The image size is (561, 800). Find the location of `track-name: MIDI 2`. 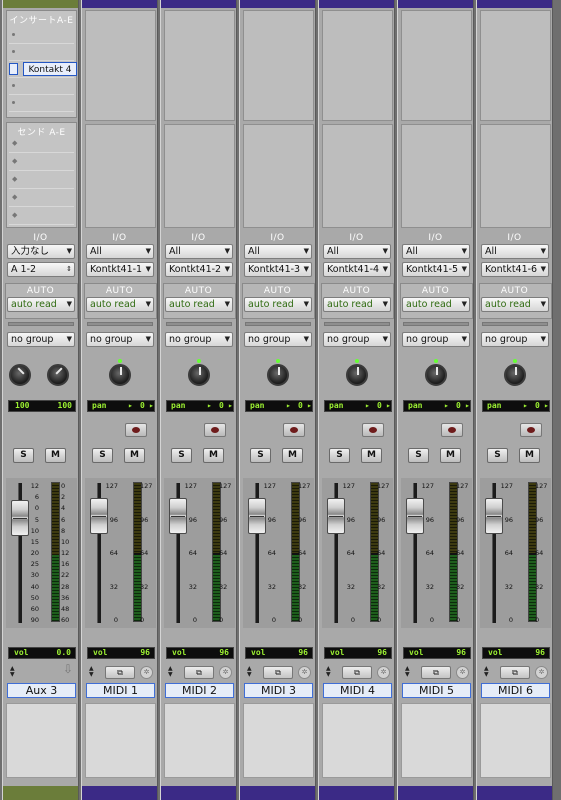

track-name: MIDI 2 is located at coordinates (199, 690).